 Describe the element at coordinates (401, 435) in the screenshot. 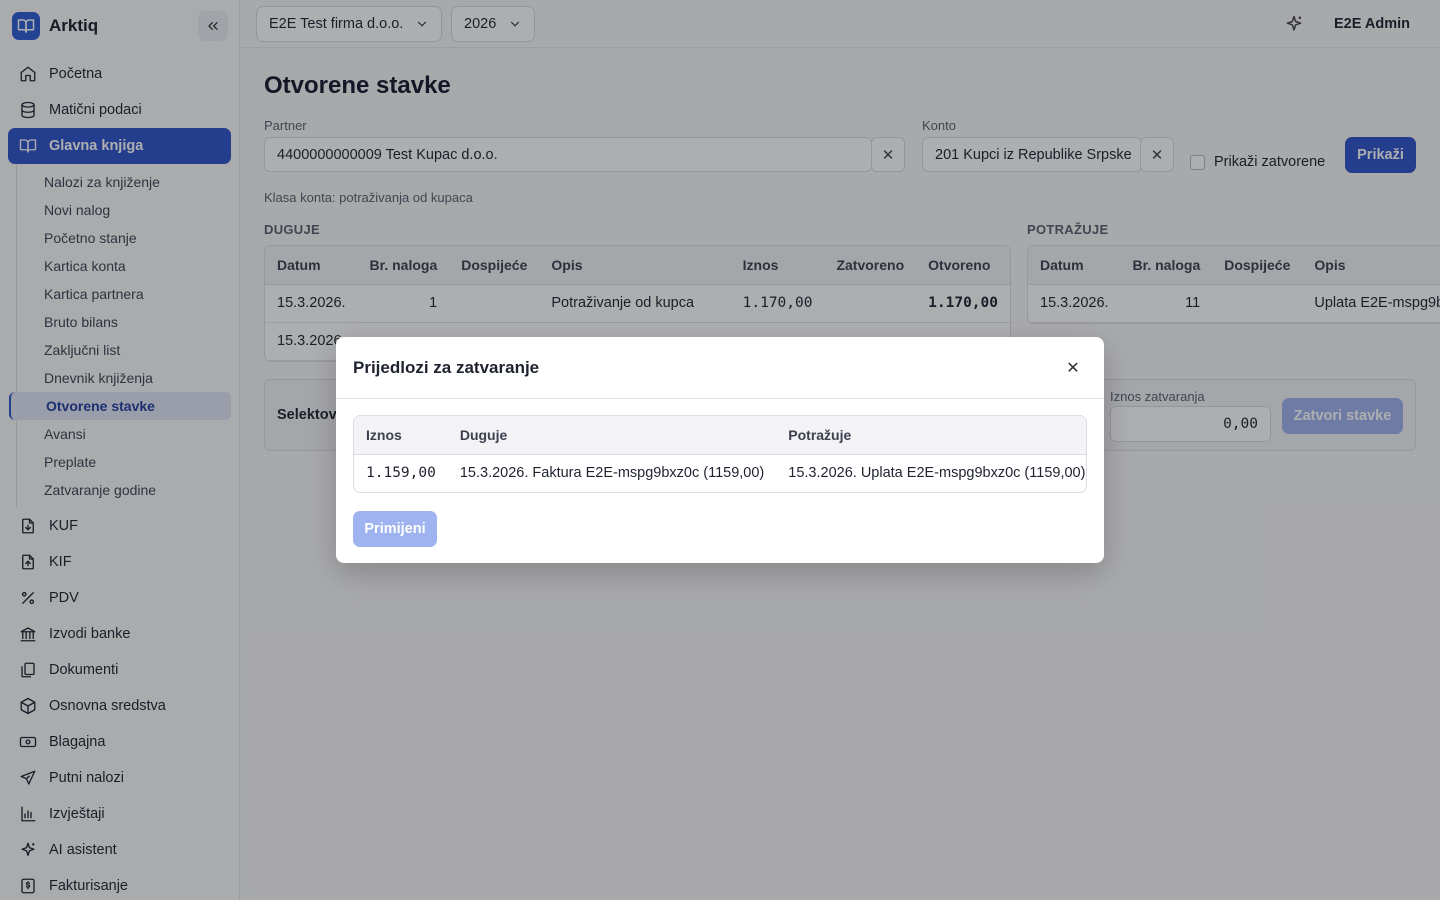

I see `col-iznos: Iznos` at that location.